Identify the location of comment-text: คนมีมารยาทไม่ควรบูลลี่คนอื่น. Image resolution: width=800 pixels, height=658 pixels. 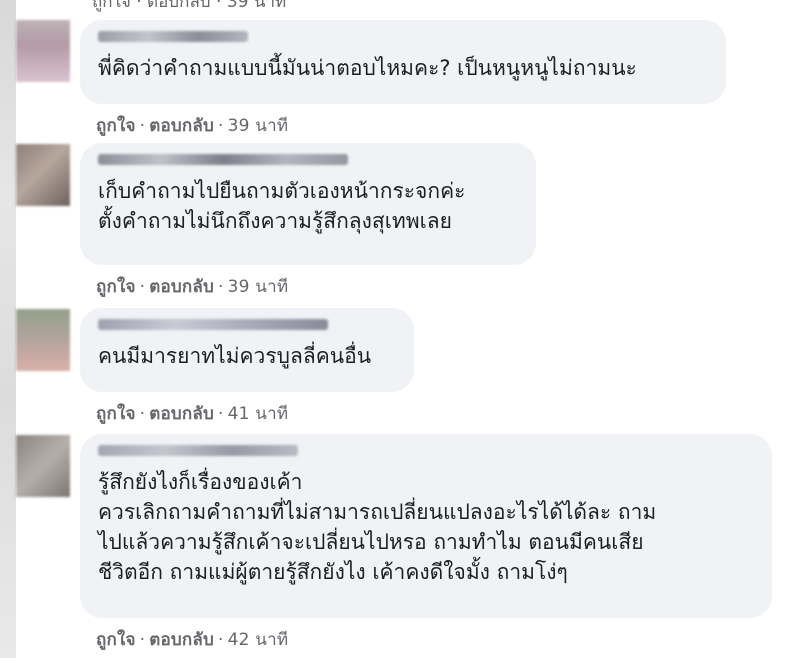
(235, 356).